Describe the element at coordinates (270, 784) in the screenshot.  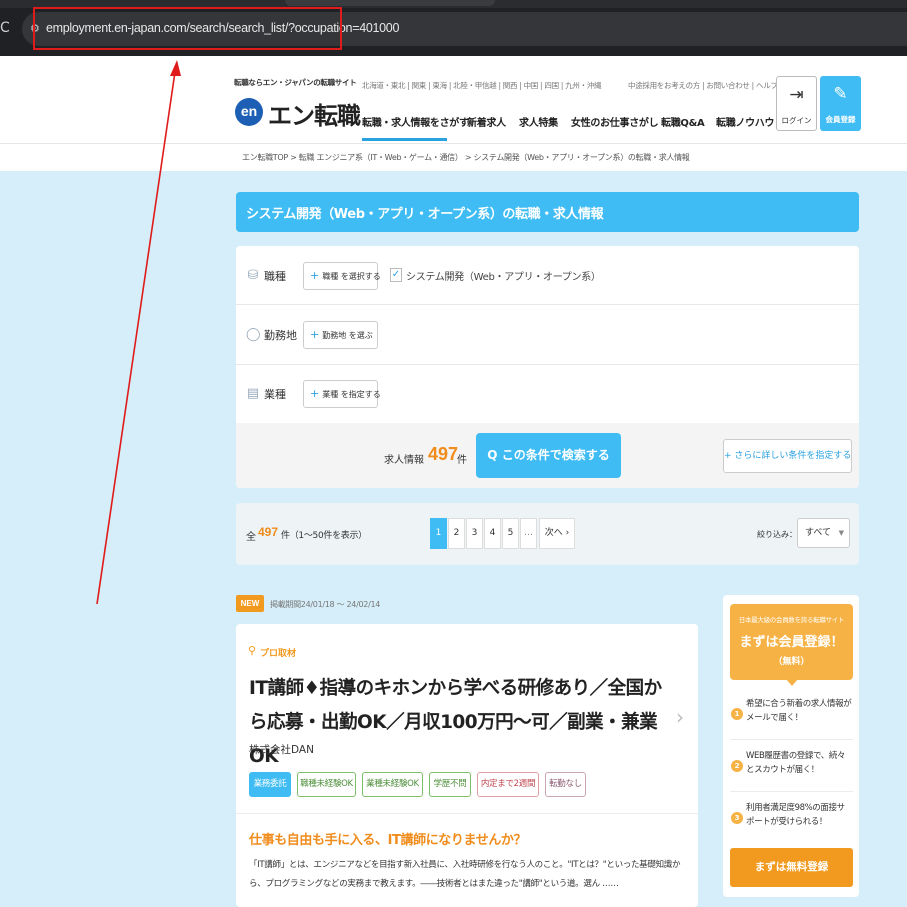
I see `job-tag: 業務委託` at that location.